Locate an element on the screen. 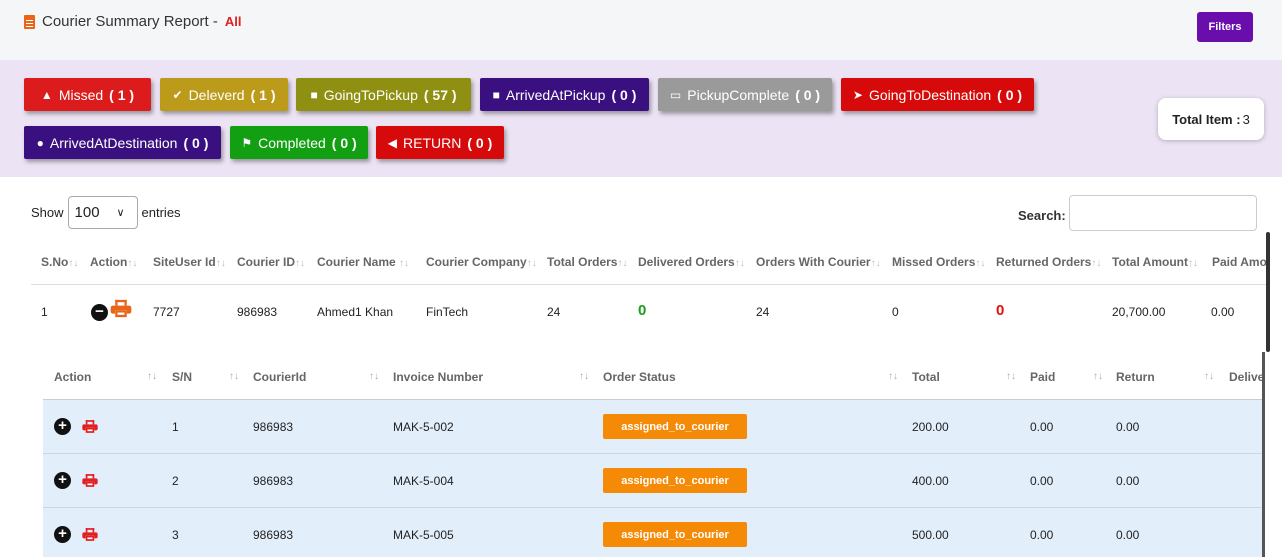  column-header: Orders With Courier↑↓ is located at coordinates (818, 262).